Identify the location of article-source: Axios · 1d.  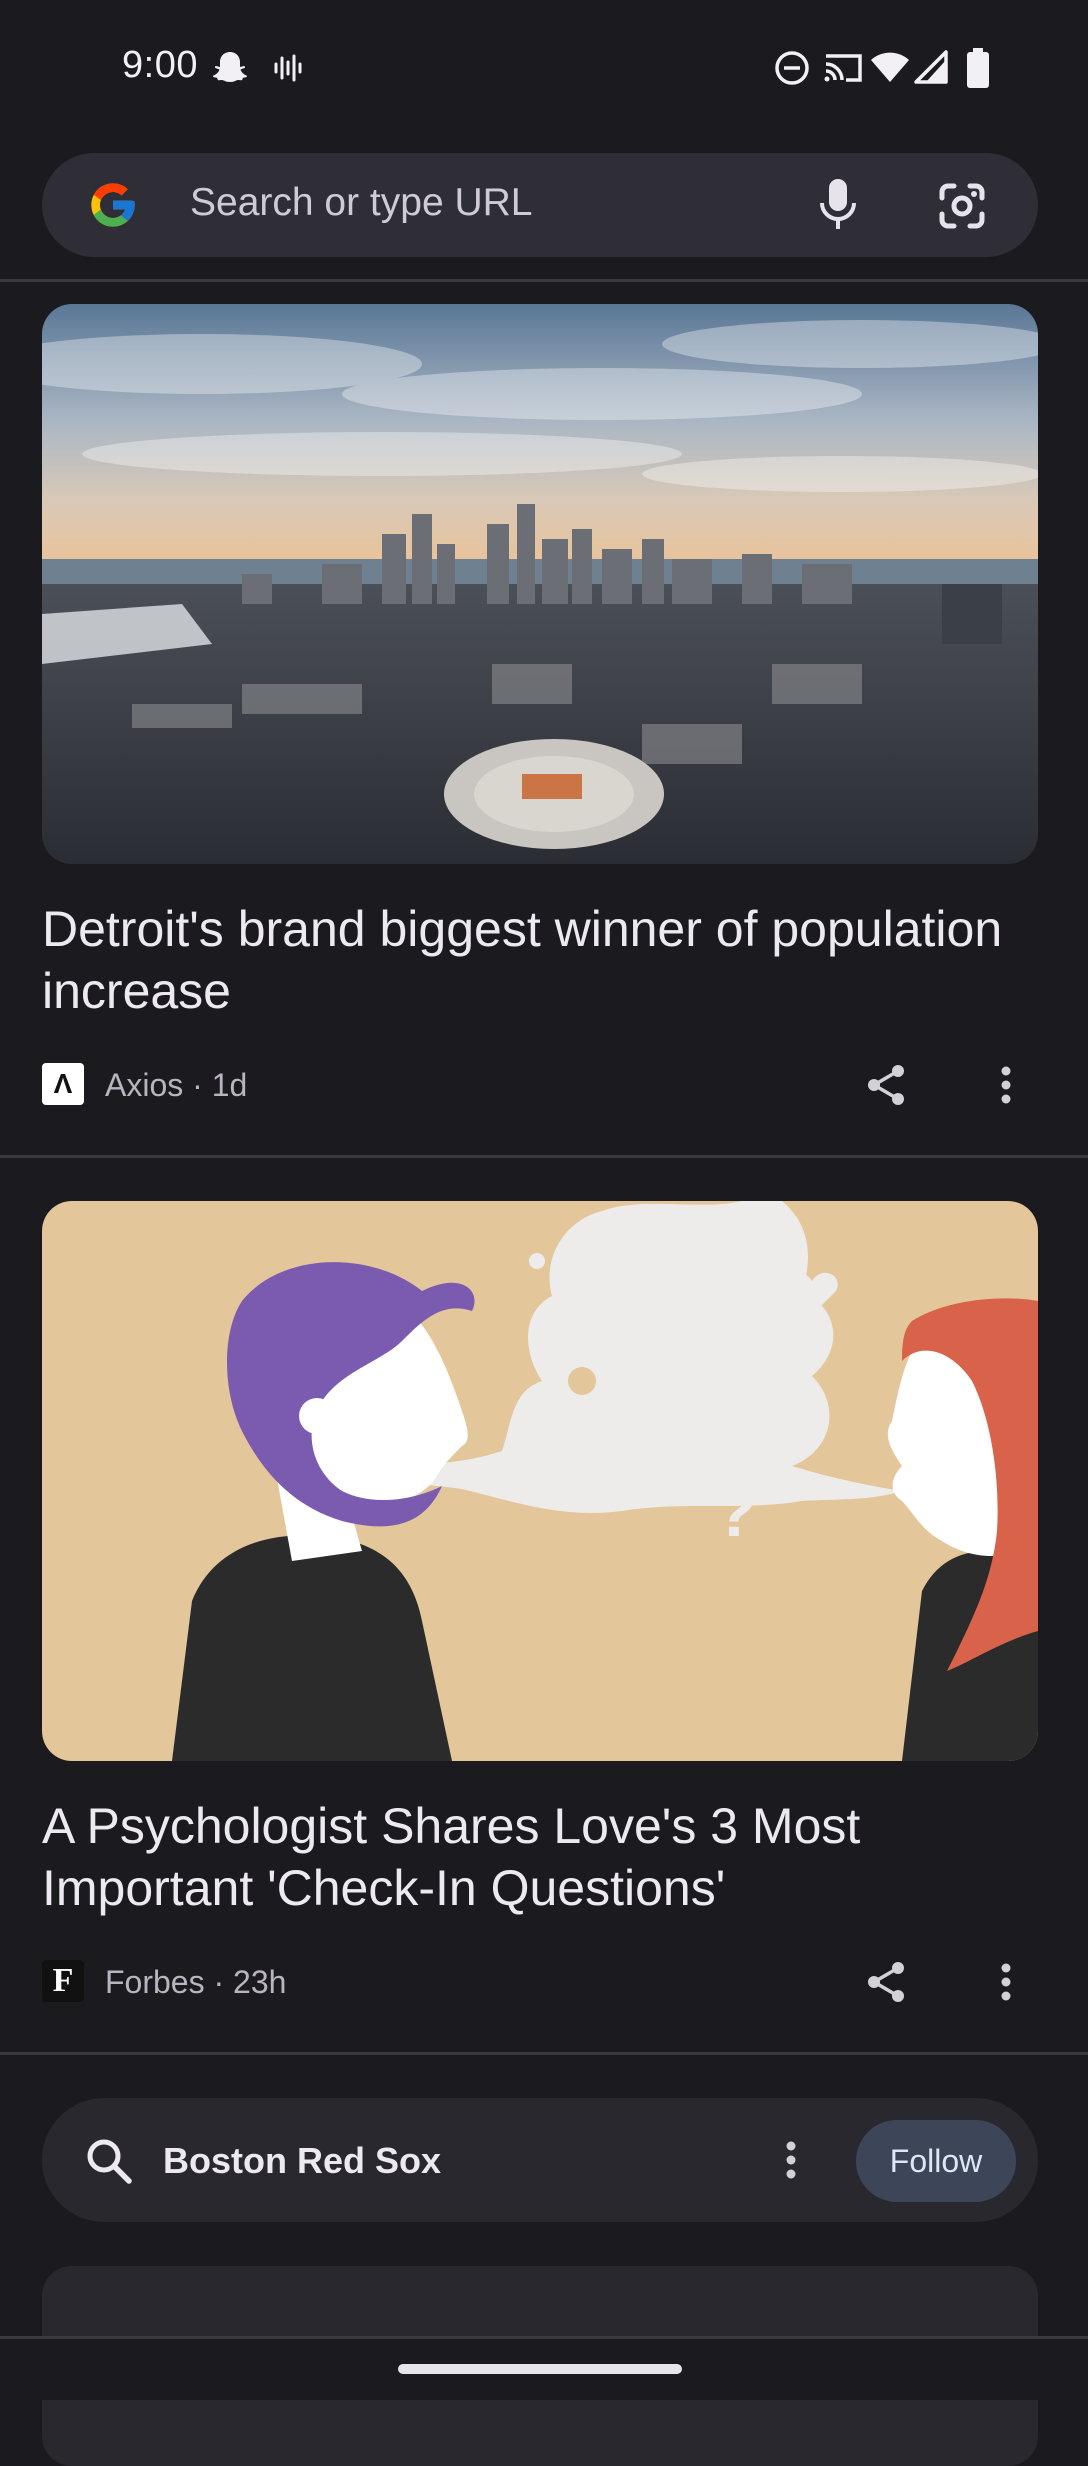
(176, 1085).